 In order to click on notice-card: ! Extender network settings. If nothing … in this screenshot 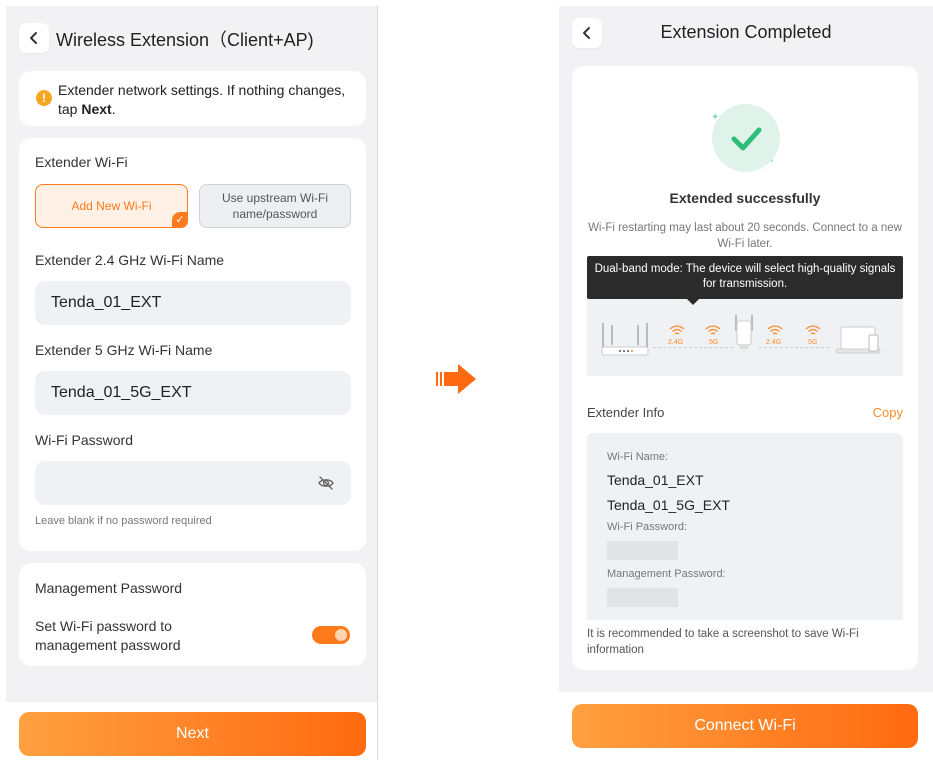, I will do `click(192, 98)`.